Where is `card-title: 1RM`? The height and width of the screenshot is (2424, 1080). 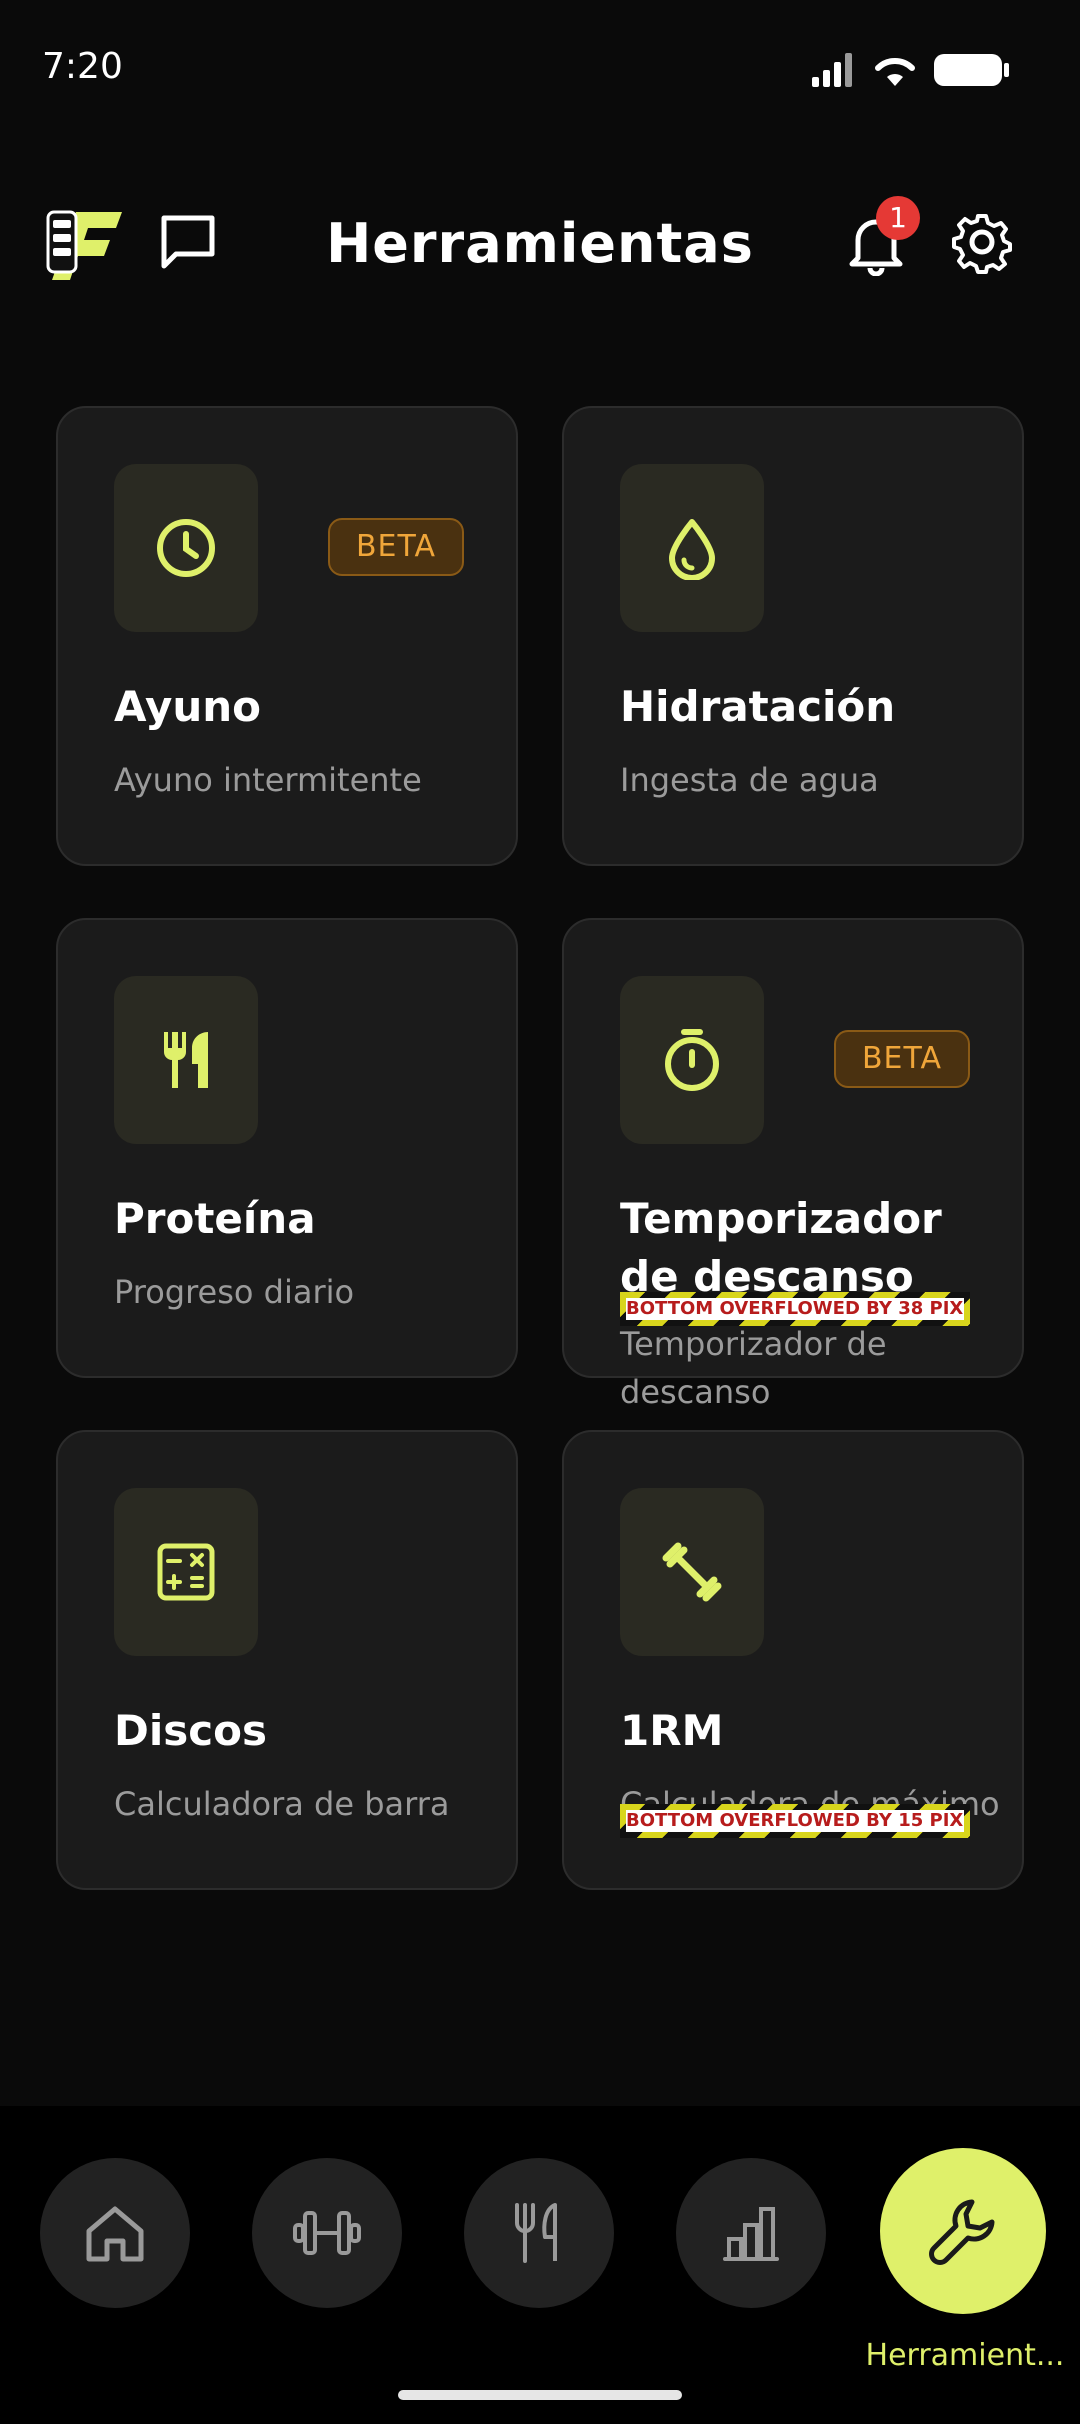 card-title: 1RM is located at coordinates (672, 1730).